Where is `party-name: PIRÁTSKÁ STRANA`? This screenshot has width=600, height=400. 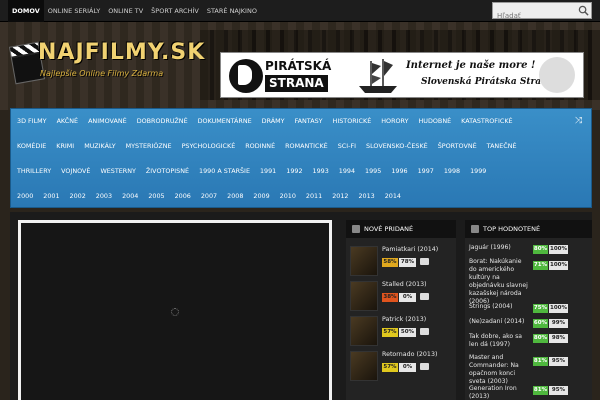
party-name: PIRÁTSKÁ STRANA is located at coordinates (305, 75).